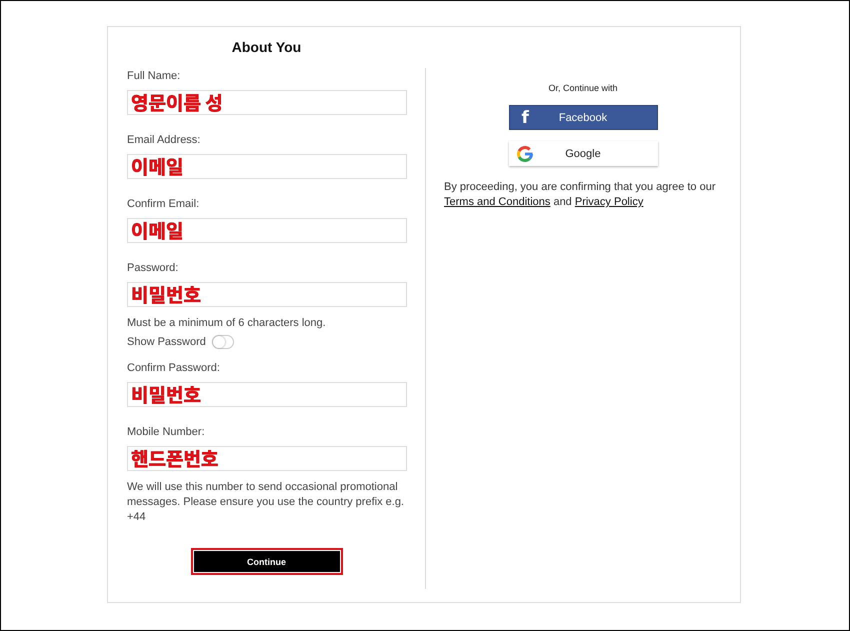 The height and width of the screenshot is (631, 850). I want to click on legal-text: By proceeding, you are confirming that you agree to our Terms and Conditions and Privacy Policy, so click(580, 195).